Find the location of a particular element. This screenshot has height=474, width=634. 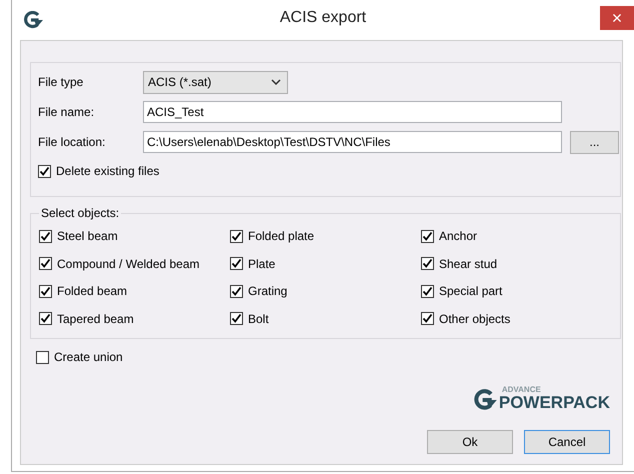

file-name-field: ACIS_Test is located at coordinates (352, 112).